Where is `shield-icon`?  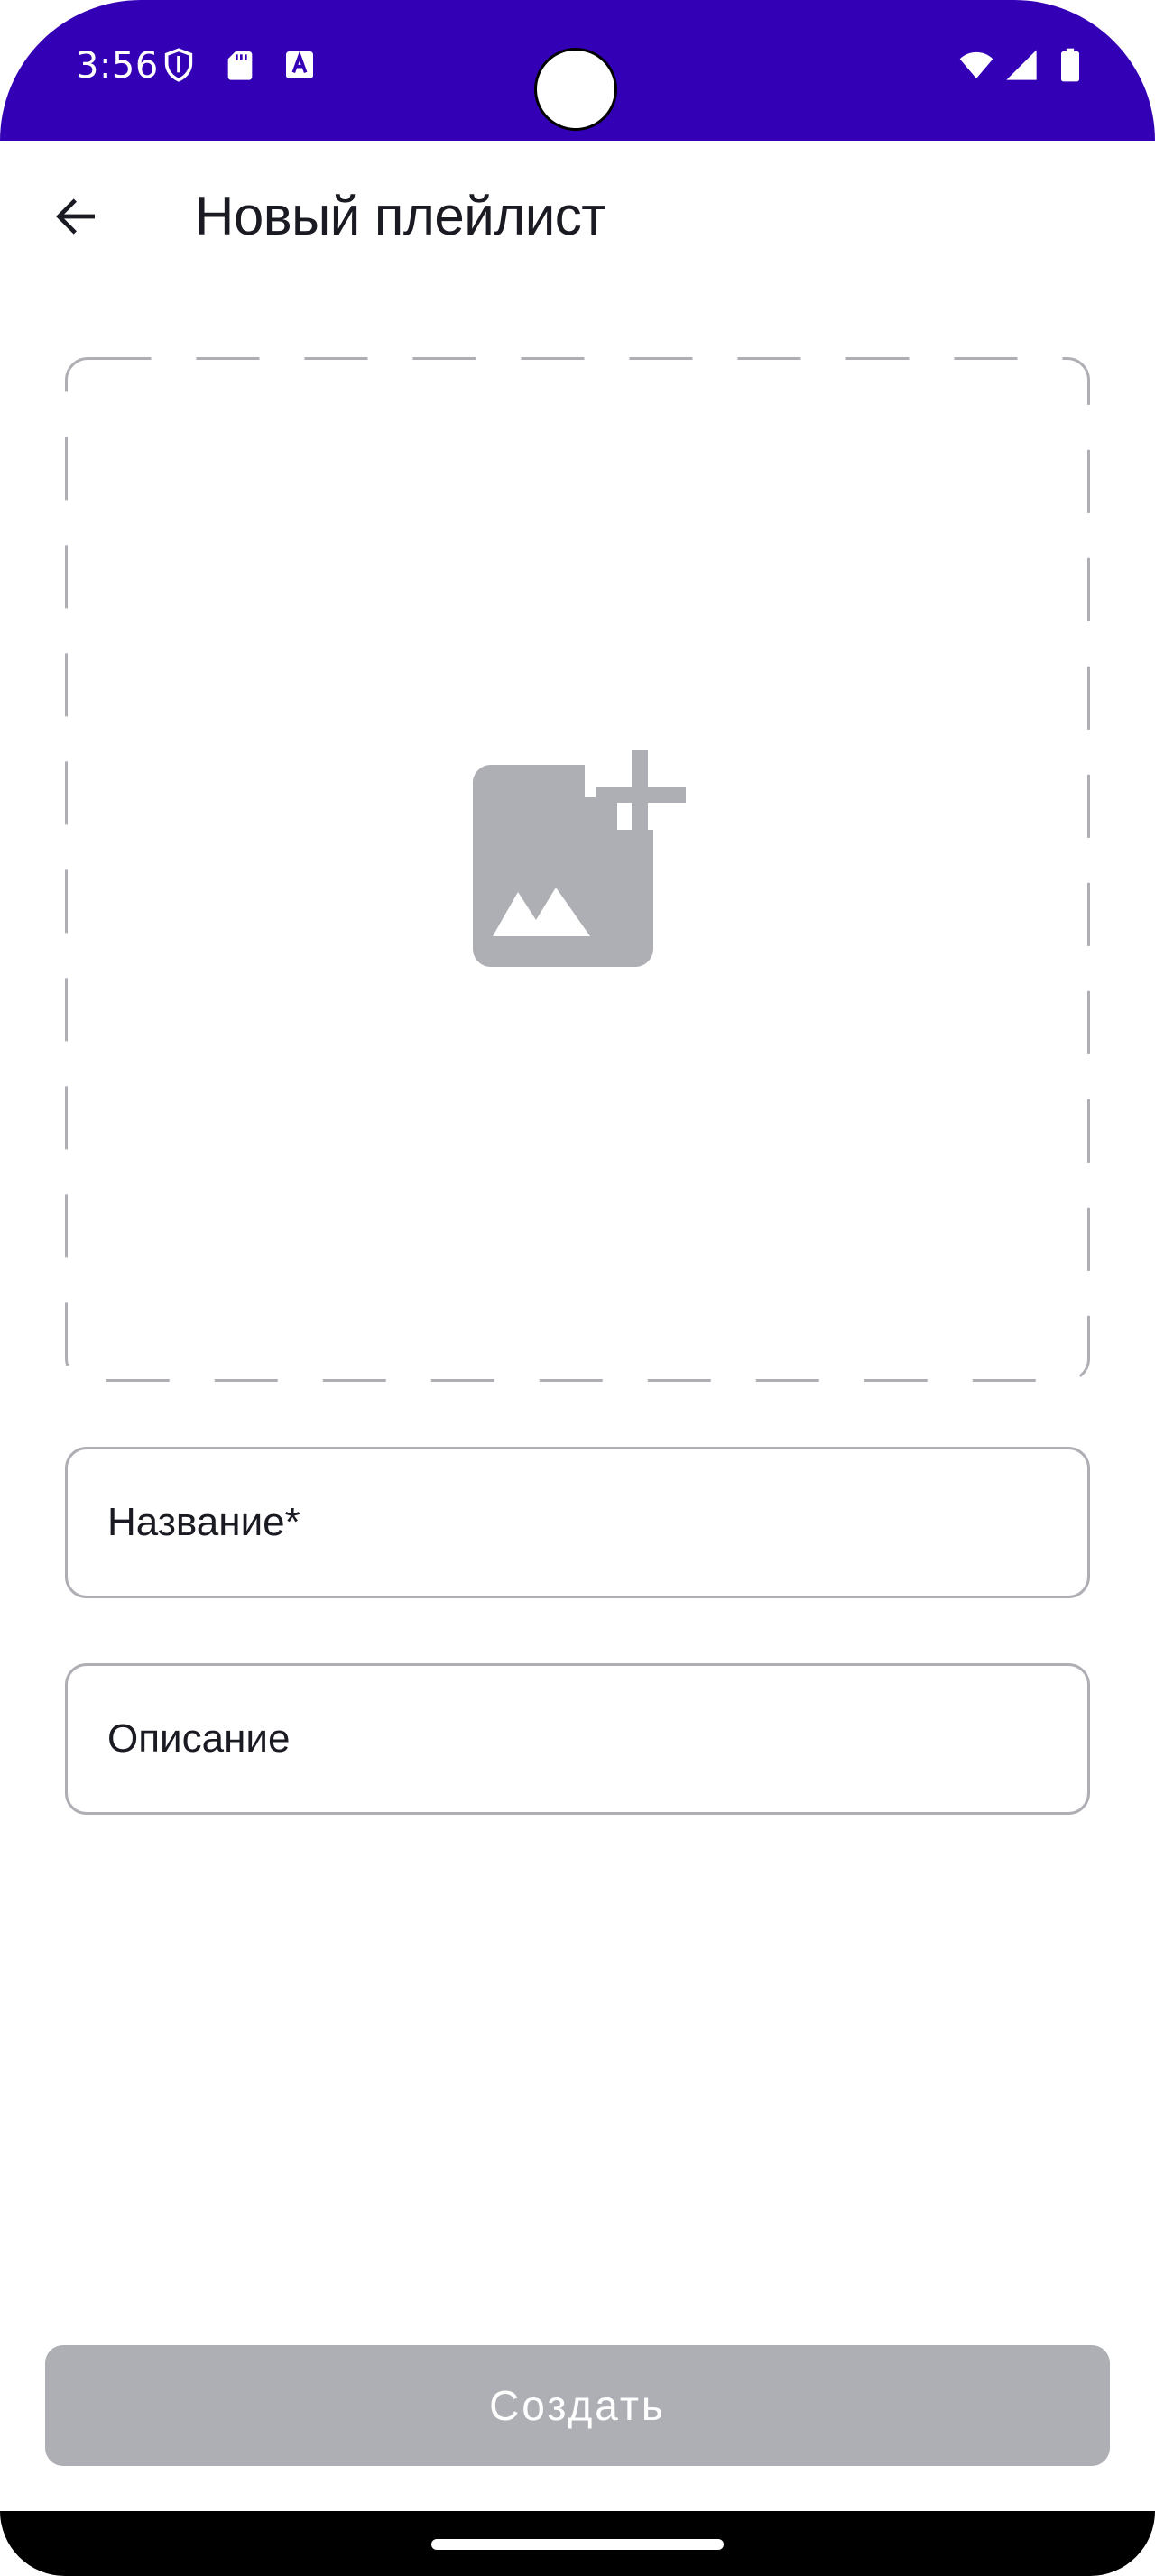
shield-icon is located at coordinates (178, 65).